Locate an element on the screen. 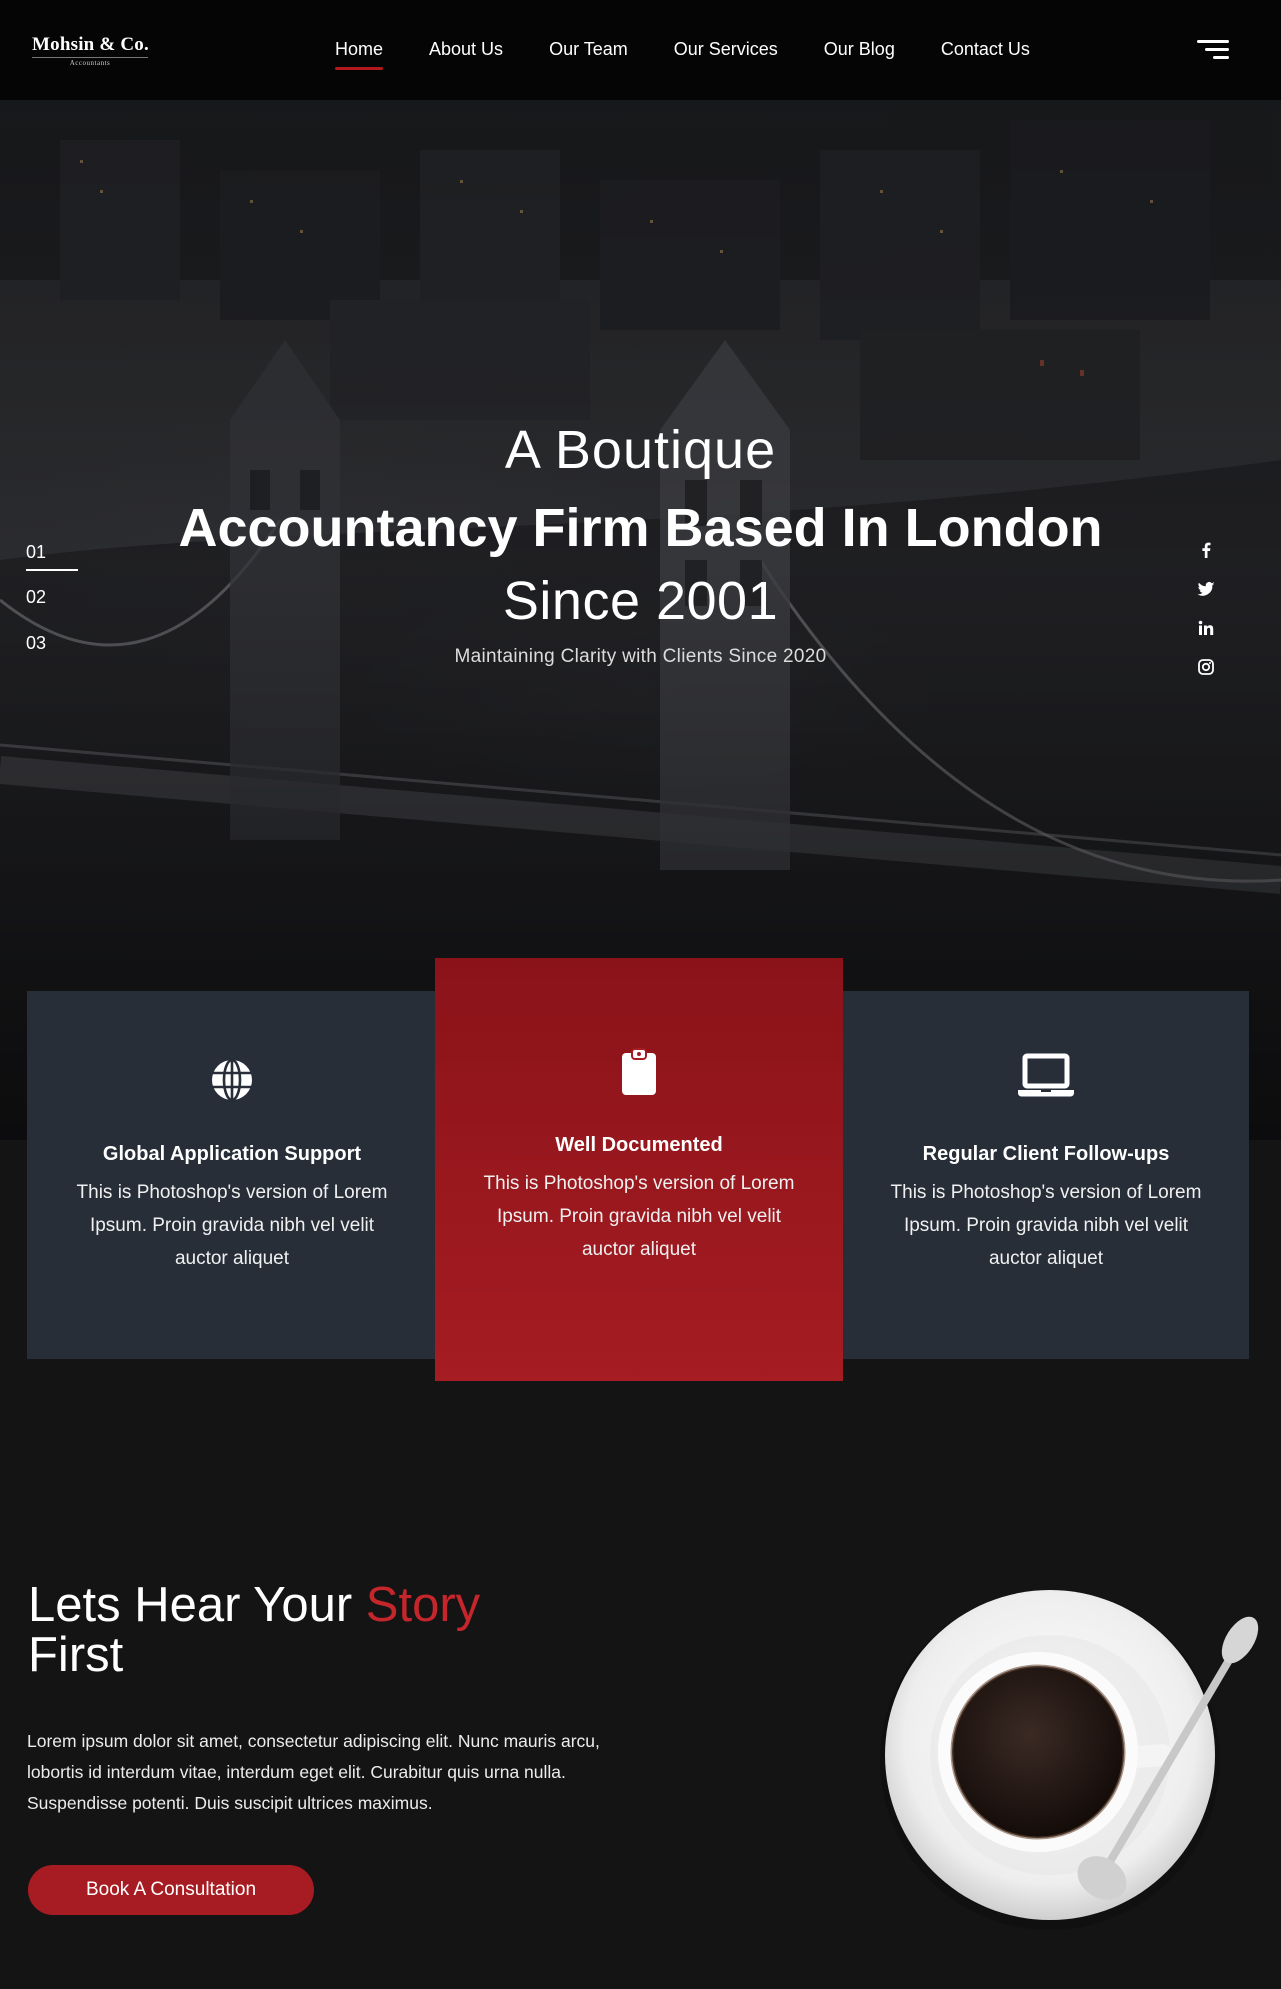 The height and width of the screenshot is (1989, 1281). feature-title: Regular Client Follow-ups is located at coordinates (1046, 1154).